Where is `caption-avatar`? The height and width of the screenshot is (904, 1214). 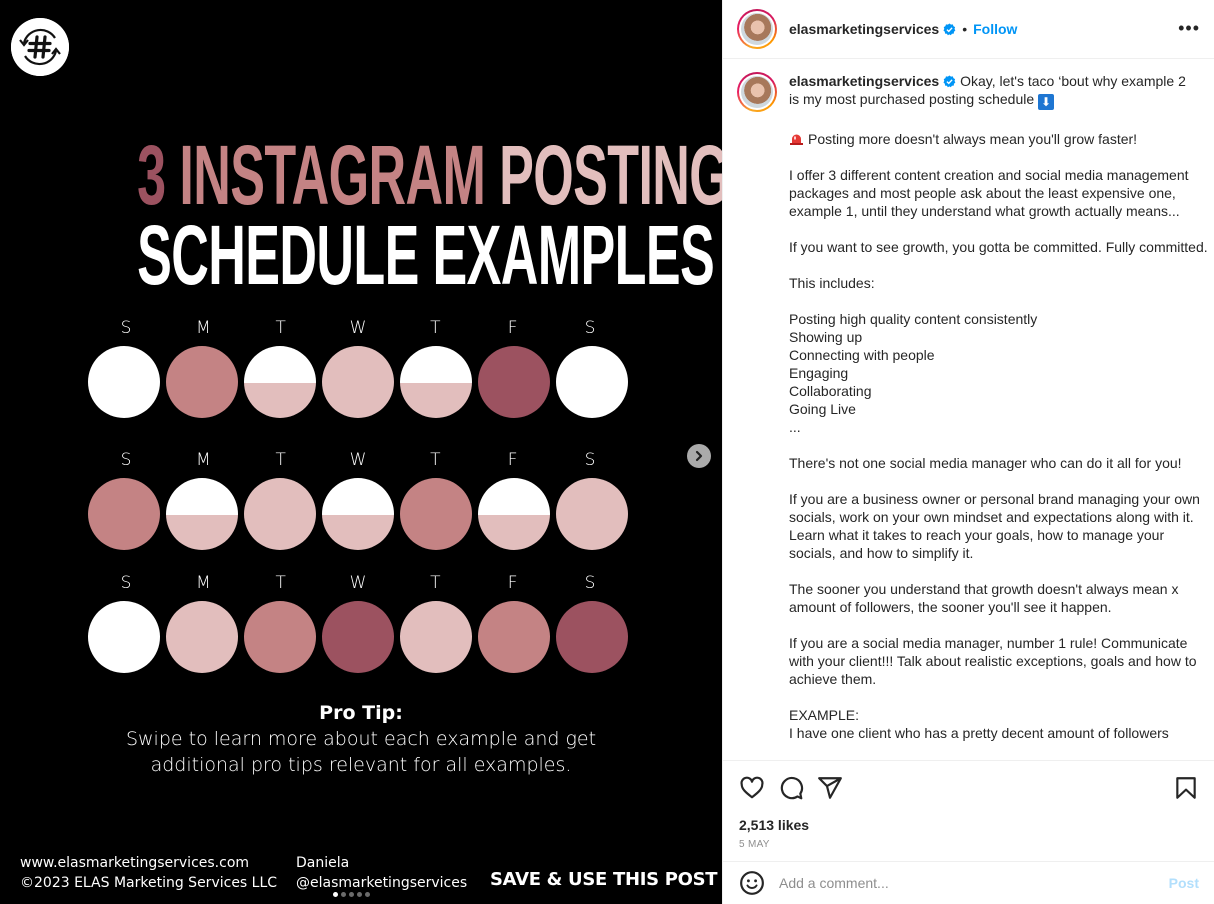 caption-avatar is located at coordinates (757, 92).